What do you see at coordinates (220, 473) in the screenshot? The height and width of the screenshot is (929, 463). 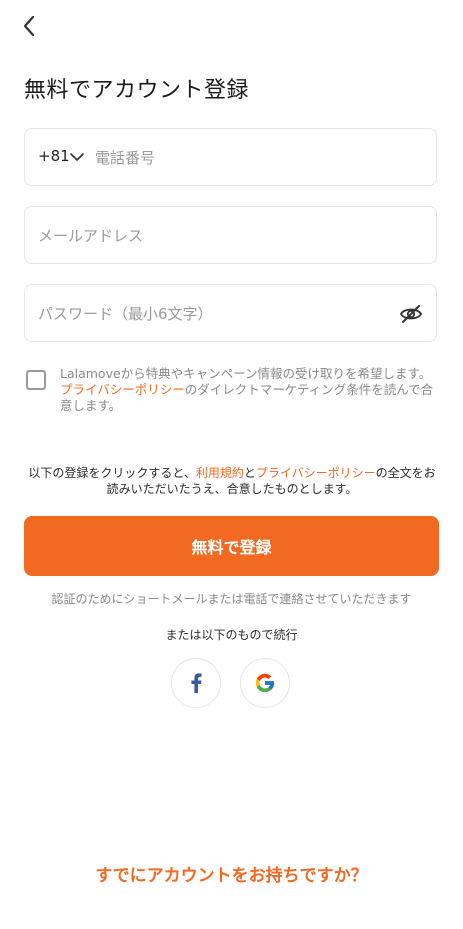 I see `terms-of-use-link: 利用規約` at bounding box center [220, 473].